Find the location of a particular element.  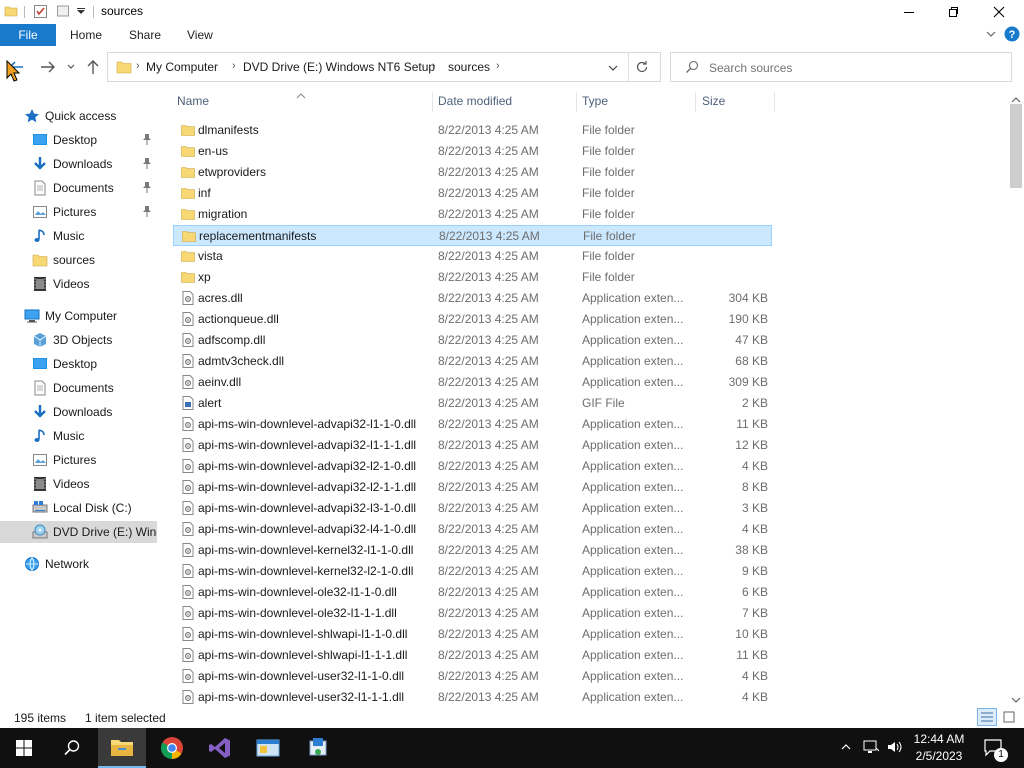

scroll-down-icon is located at coordinates (1016, 700).